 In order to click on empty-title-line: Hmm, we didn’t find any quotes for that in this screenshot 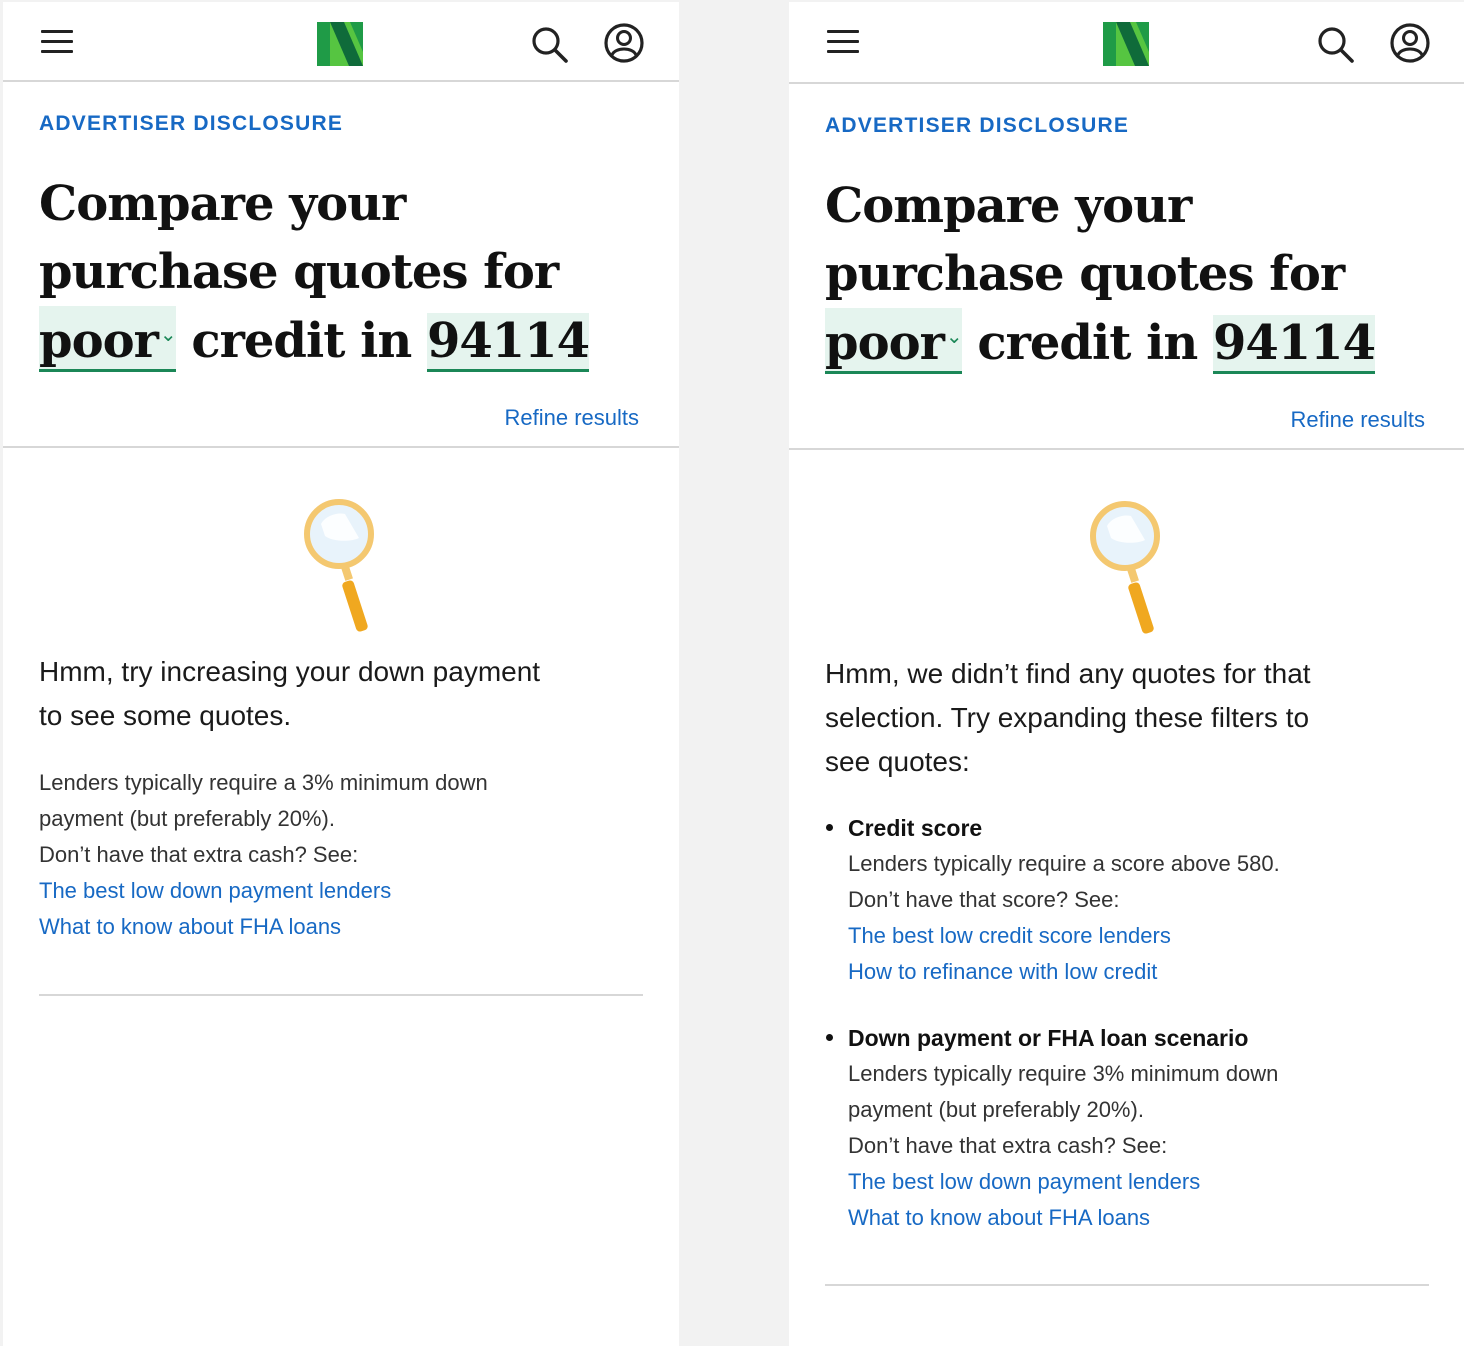, I will do `click(1068, 673)`.